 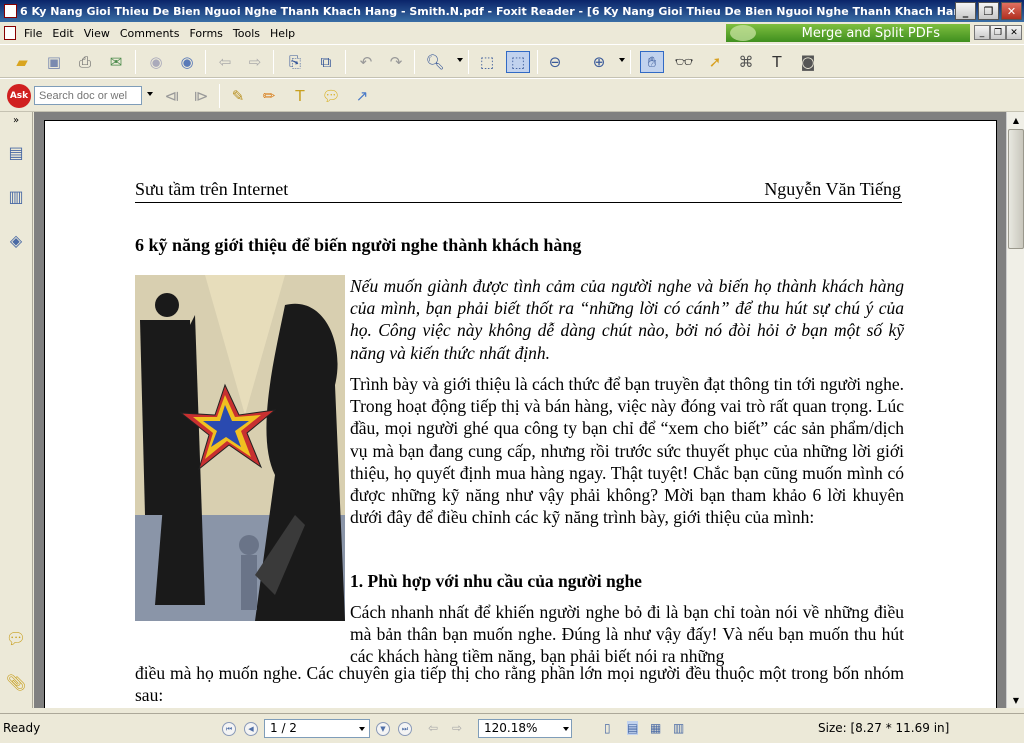 I want to click on zoom-level-value: 120.18%, so click(x=511, y=728).